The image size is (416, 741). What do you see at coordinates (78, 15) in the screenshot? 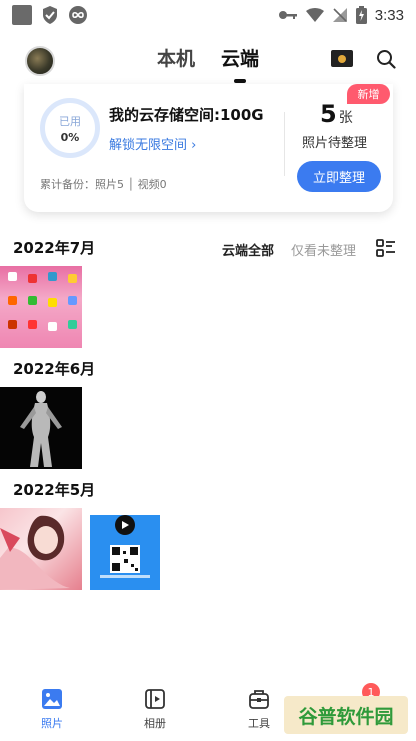
I see `infinity-icon` at bounding box center [78, 15].